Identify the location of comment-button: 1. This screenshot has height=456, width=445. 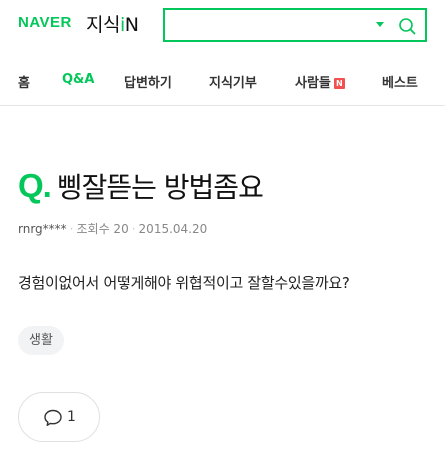
(59, 417).